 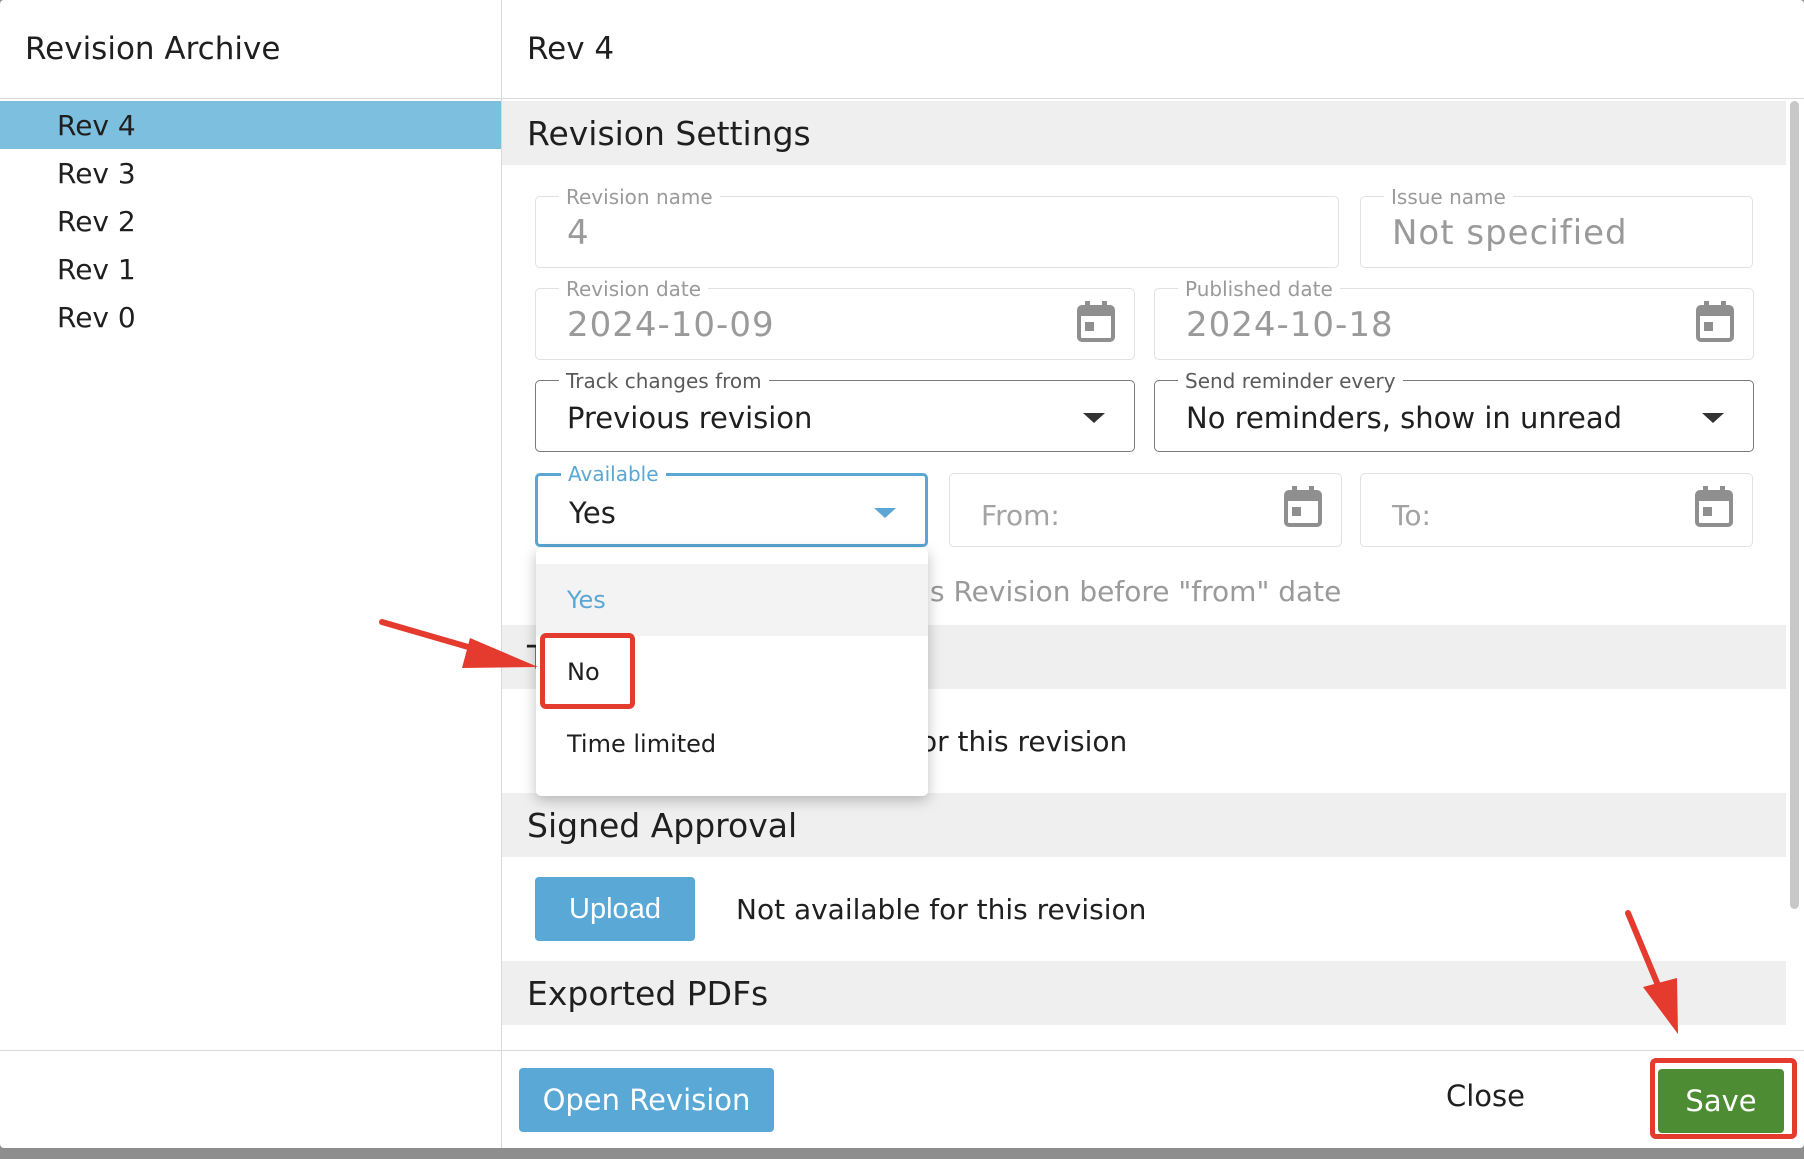 What do you see at coordinates (1136, 591) in the screenshot?
I see `availability-helper-text: s Revision before "from" date` at bounding box center [1136, 591].